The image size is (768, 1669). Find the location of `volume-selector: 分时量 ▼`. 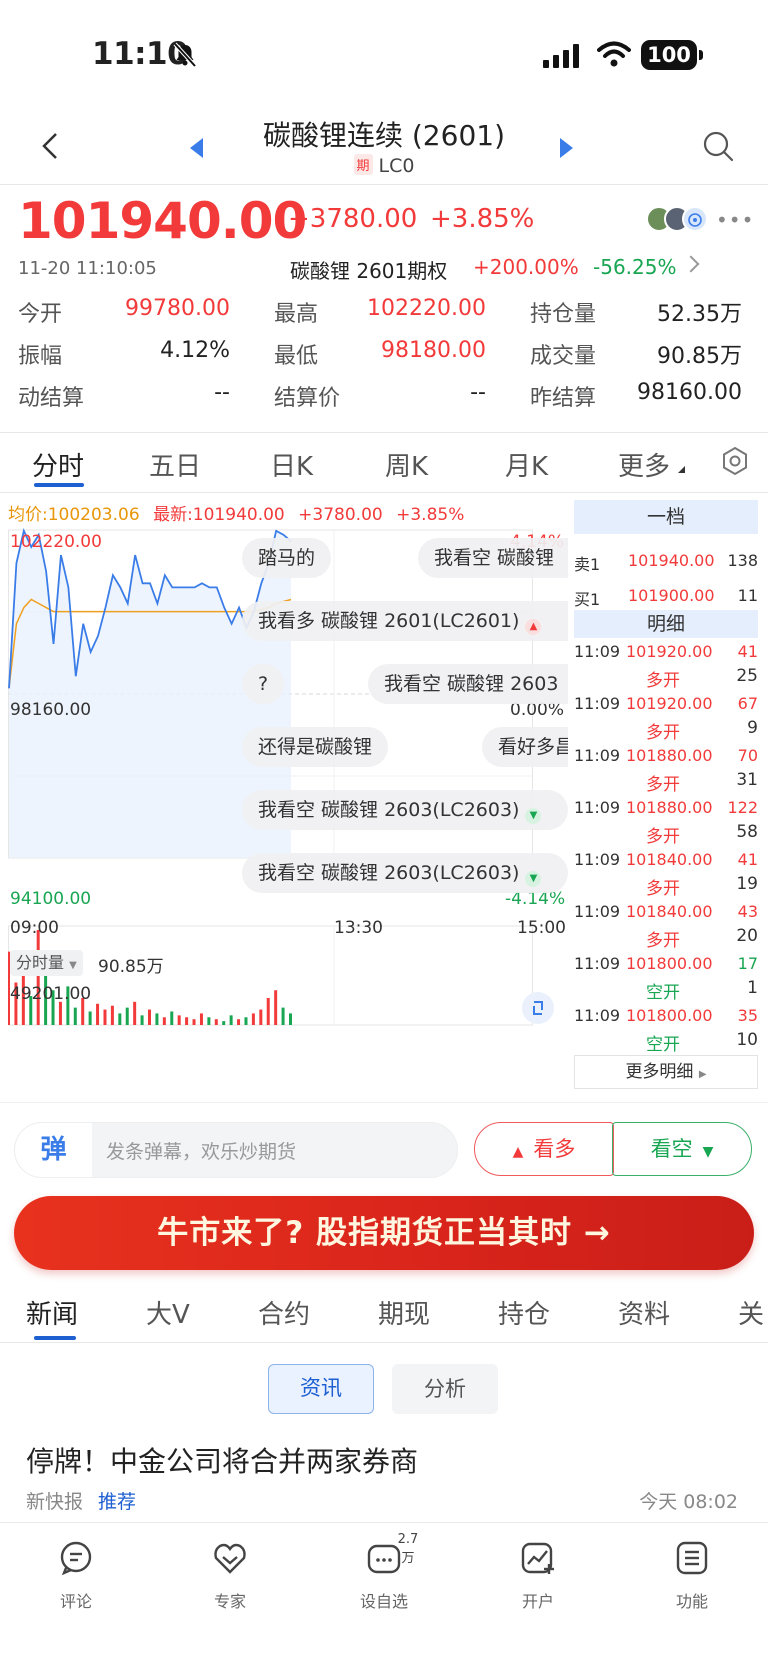

volume-selector: 分时量 ▼ is located at coordinates (46, 963).